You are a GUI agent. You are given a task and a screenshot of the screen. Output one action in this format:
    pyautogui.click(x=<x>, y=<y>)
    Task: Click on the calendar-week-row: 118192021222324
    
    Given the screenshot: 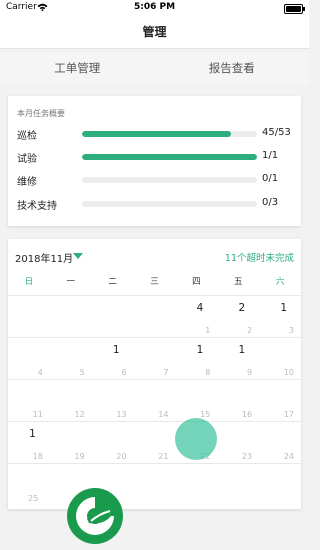 What is the action you would take?
    pyautogui.click(x=154, y=442)
    